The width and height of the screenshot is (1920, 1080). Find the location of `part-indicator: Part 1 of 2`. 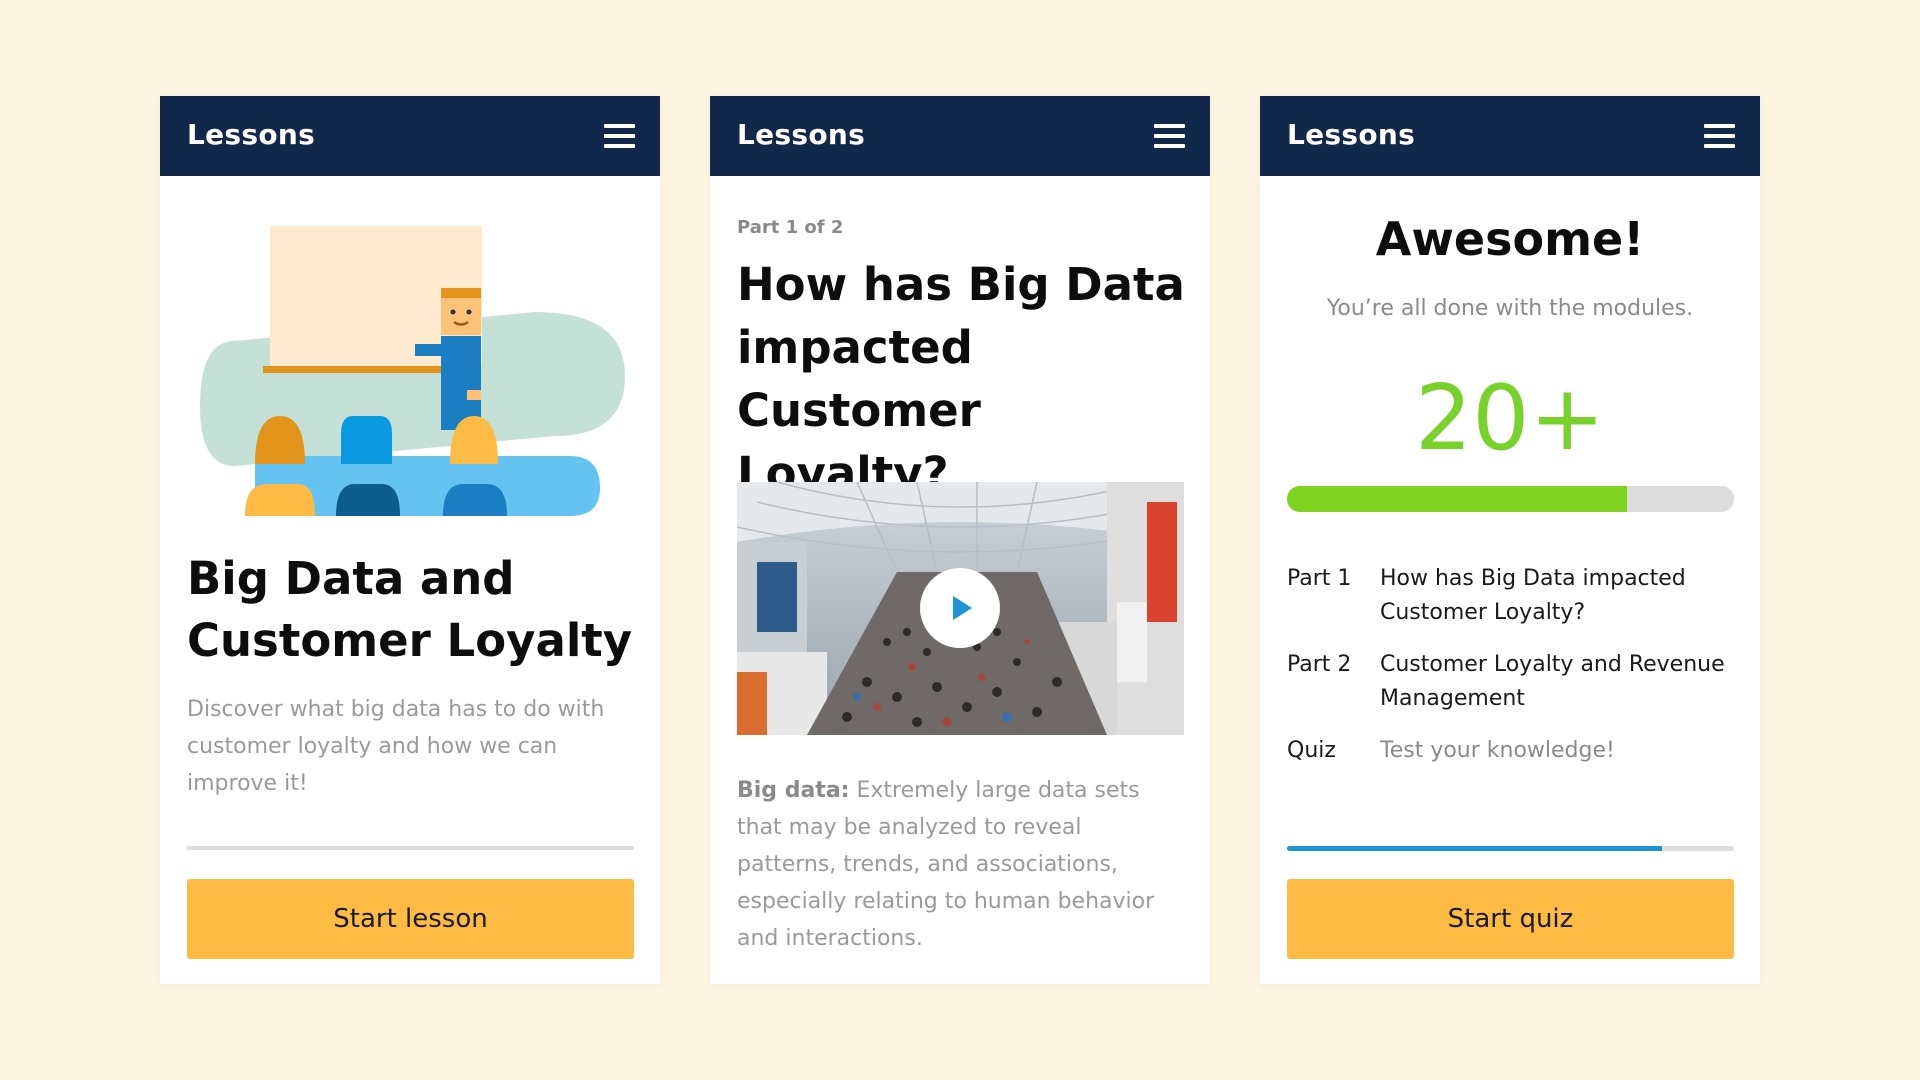

part-indicator: Part 1 of 2 is located at coordinates (790, 227).